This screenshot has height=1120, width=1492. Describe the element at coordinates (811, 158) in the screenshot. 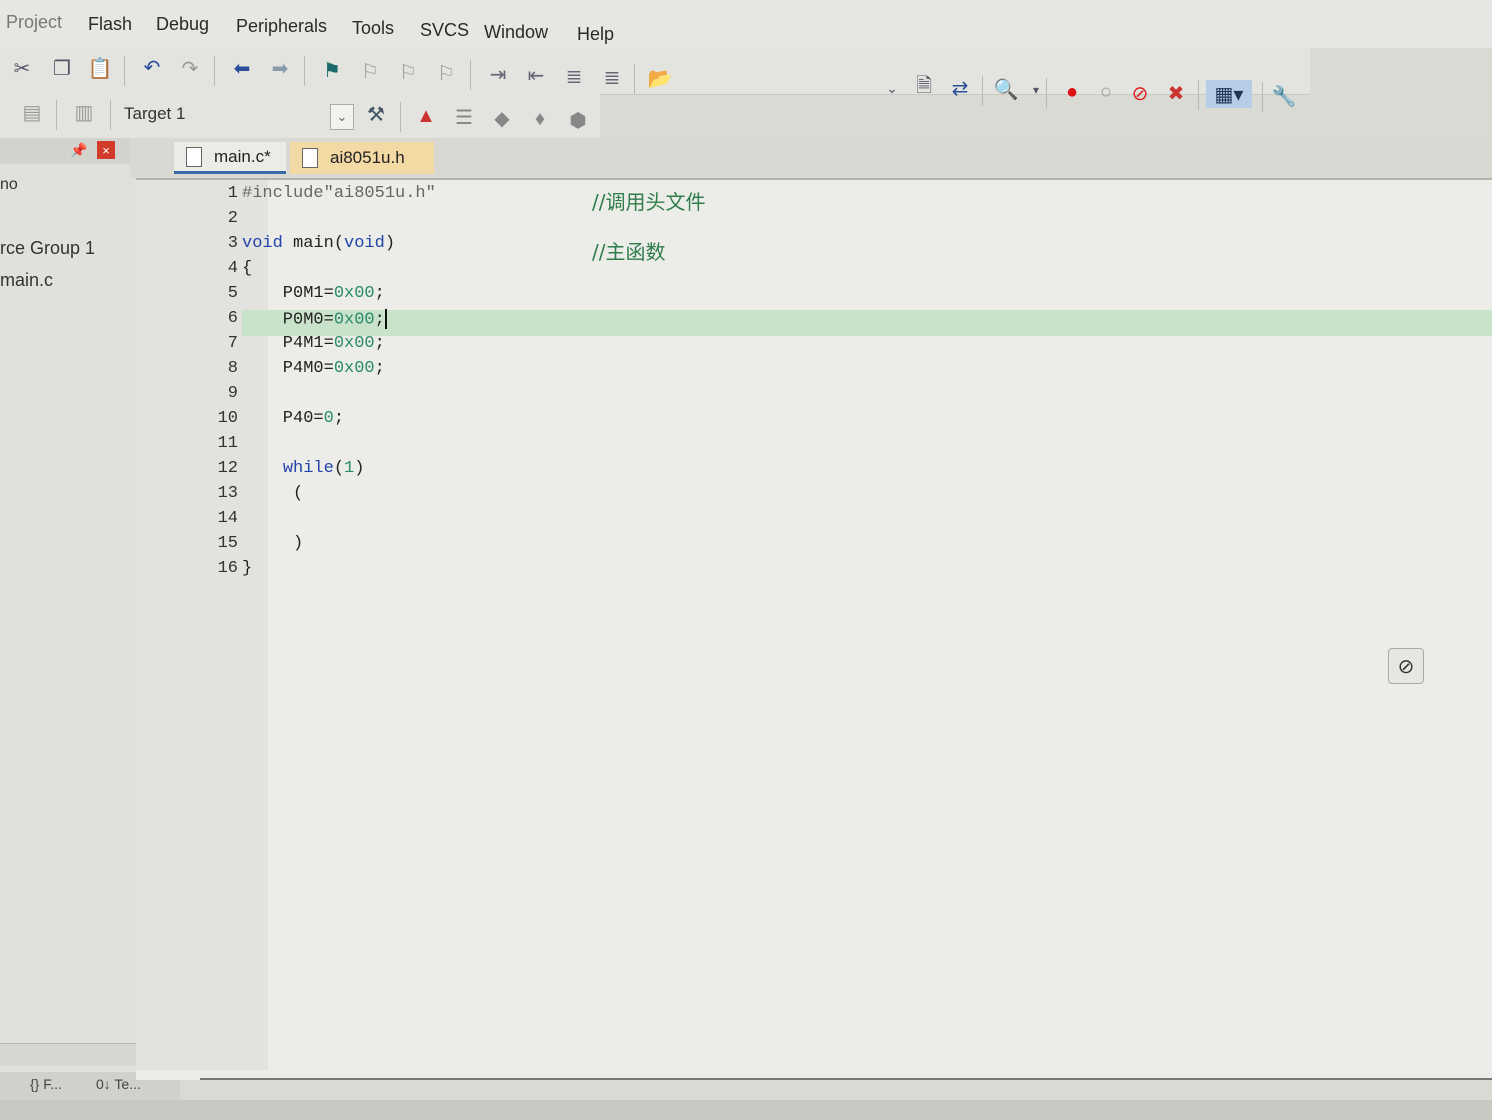

I see `editor-tab-bar: main.c* ai8051u.h` at that location.